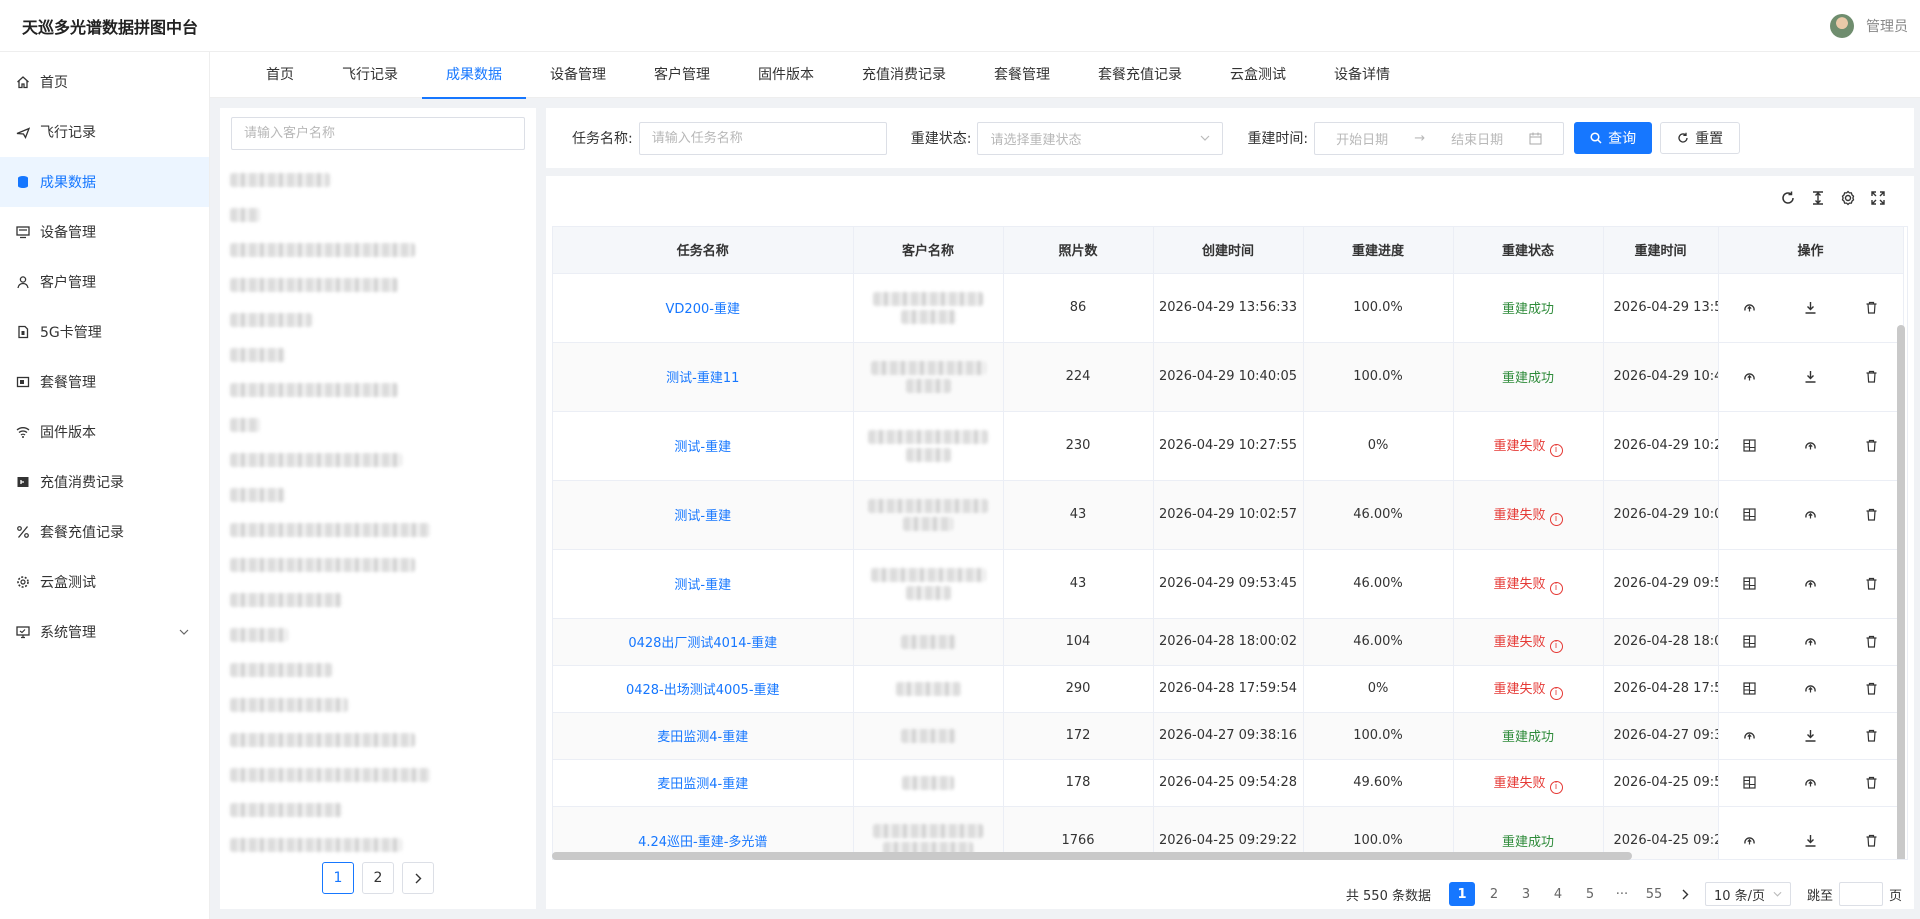 This screenshot has height=919, width=1920. Describe the element at coordinates (1747, 894) in the screenshot. I see `page-size-select: 10 条/页` at that location.